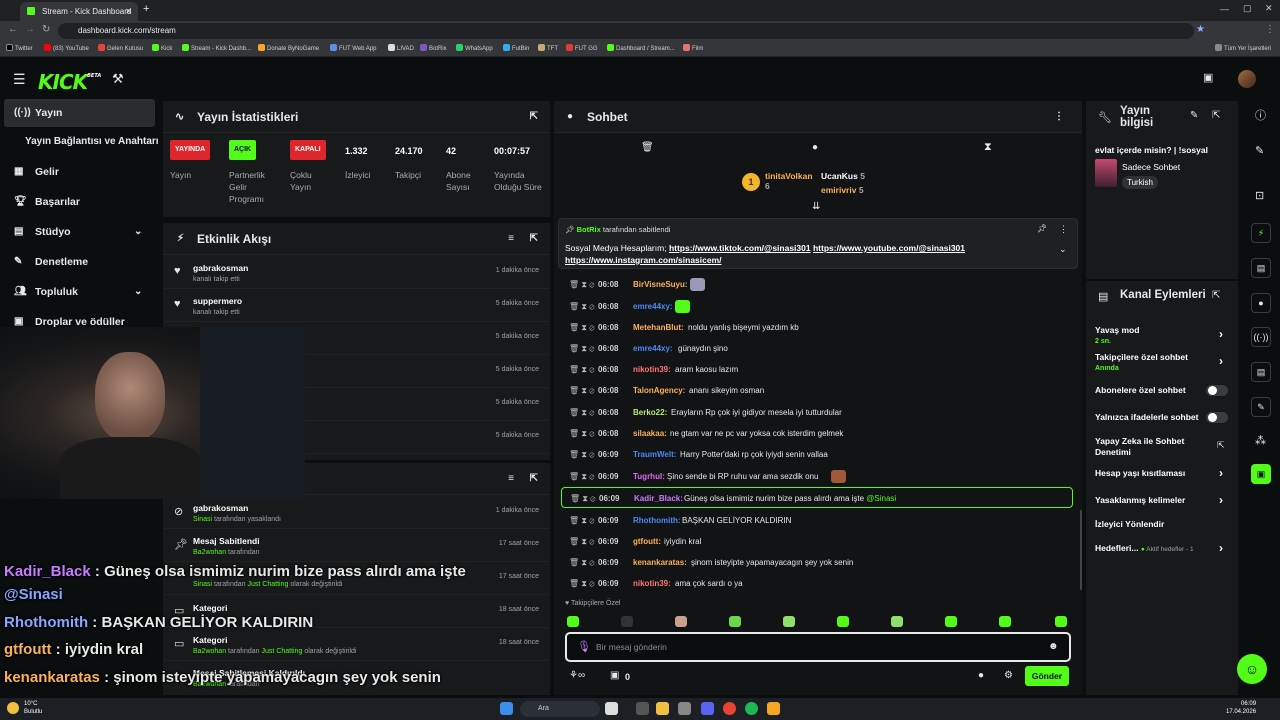  What do you see at coordinates (66, 49) in the screenshot?
I see `bookmark: (83) YouTube` at bounding box center [66, 49].